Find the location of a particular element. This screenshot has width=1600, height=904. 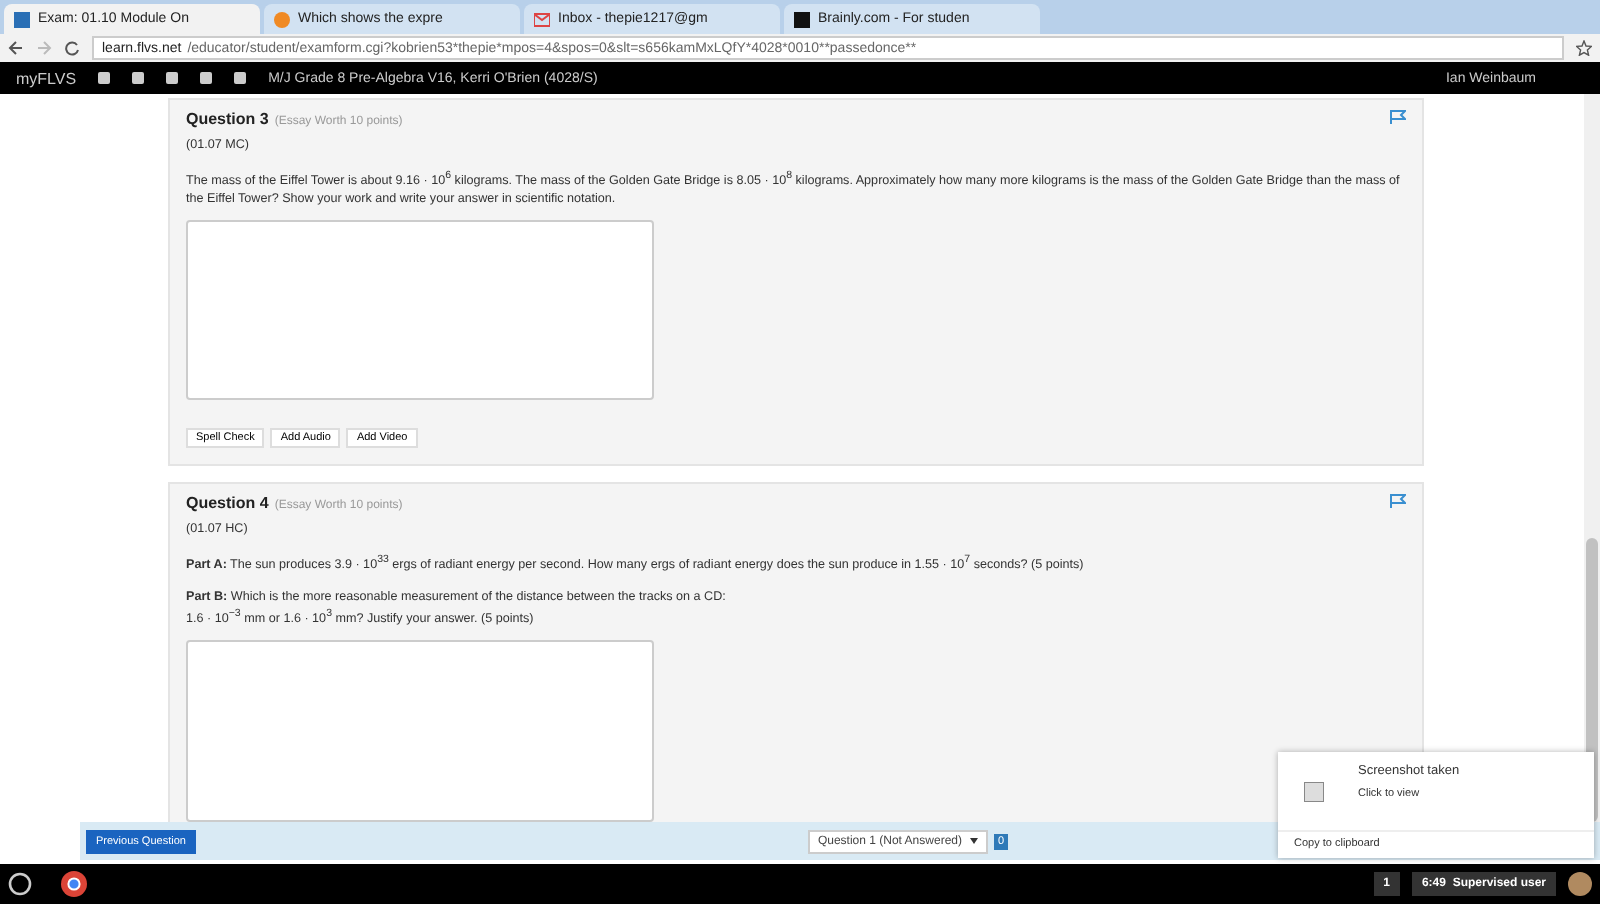

scrollbar is located at coordinates (1592, 458).